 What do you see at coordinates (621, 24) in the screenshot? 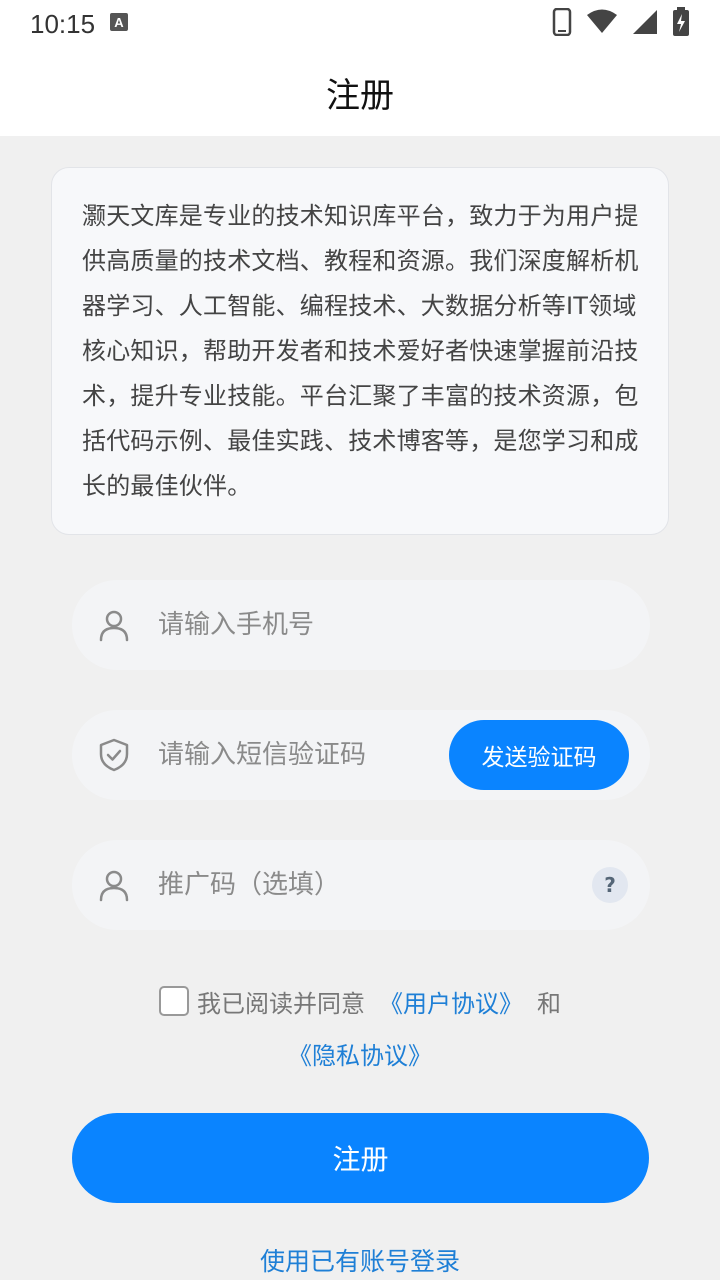
I see `status-right` at bounding box center [621, 24].